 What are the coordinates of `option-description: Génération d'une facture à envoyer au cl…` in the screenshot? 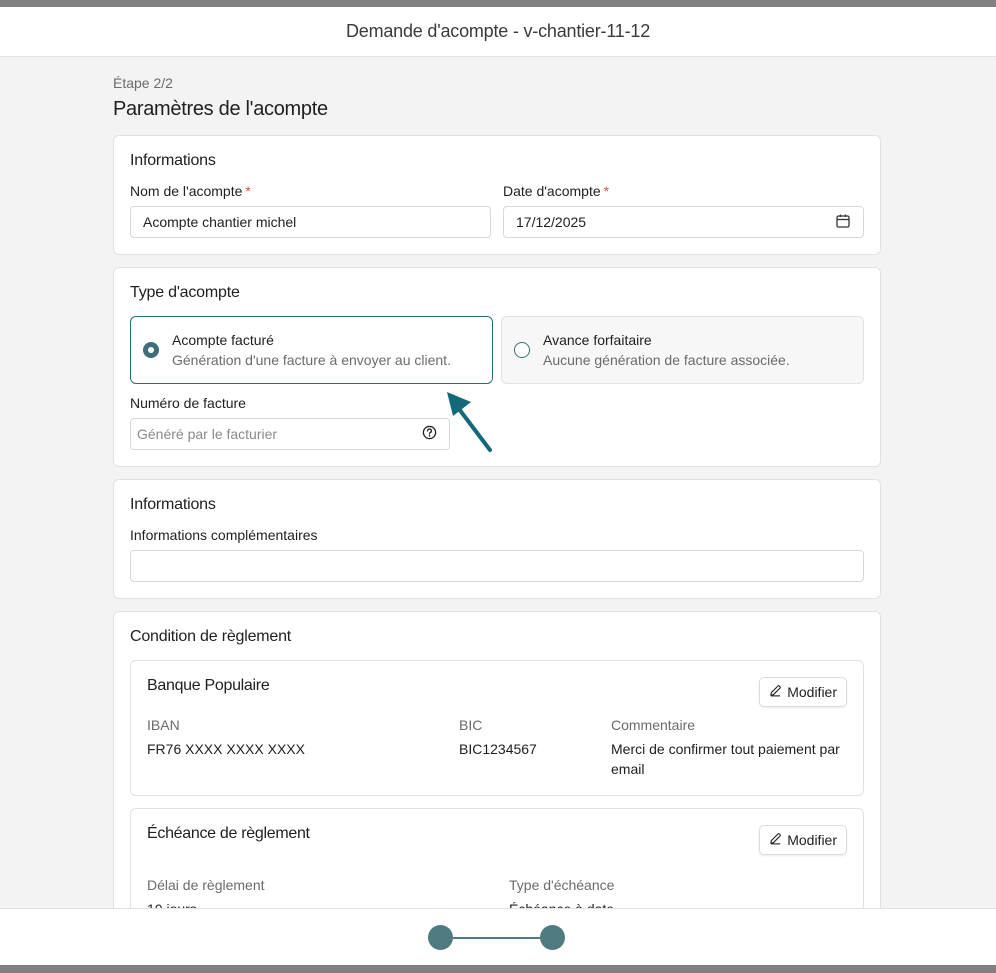 It's located at (311, 360).